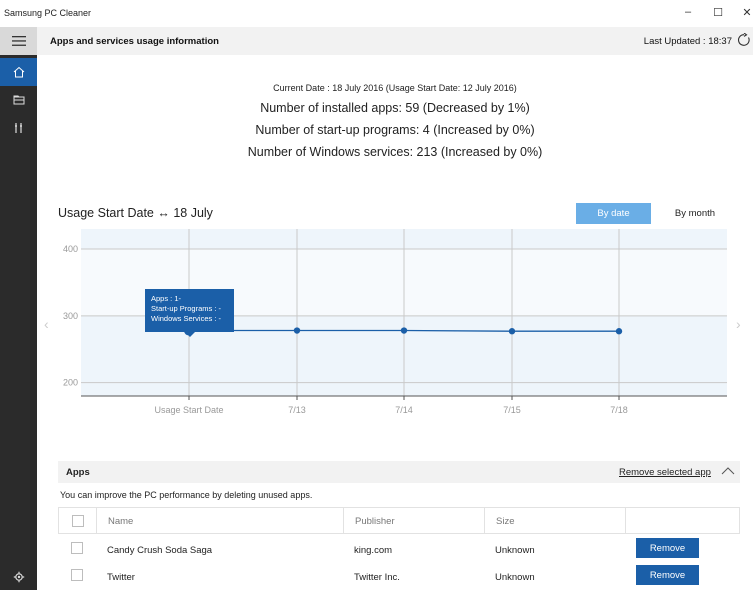 Image resolution: width=753 pixels, height=591 pixels. What do you see at coordinates (186, 318) in the screenshot?
I see `tooltip-services: Windows Services : -` at bounding box center [186, 318].